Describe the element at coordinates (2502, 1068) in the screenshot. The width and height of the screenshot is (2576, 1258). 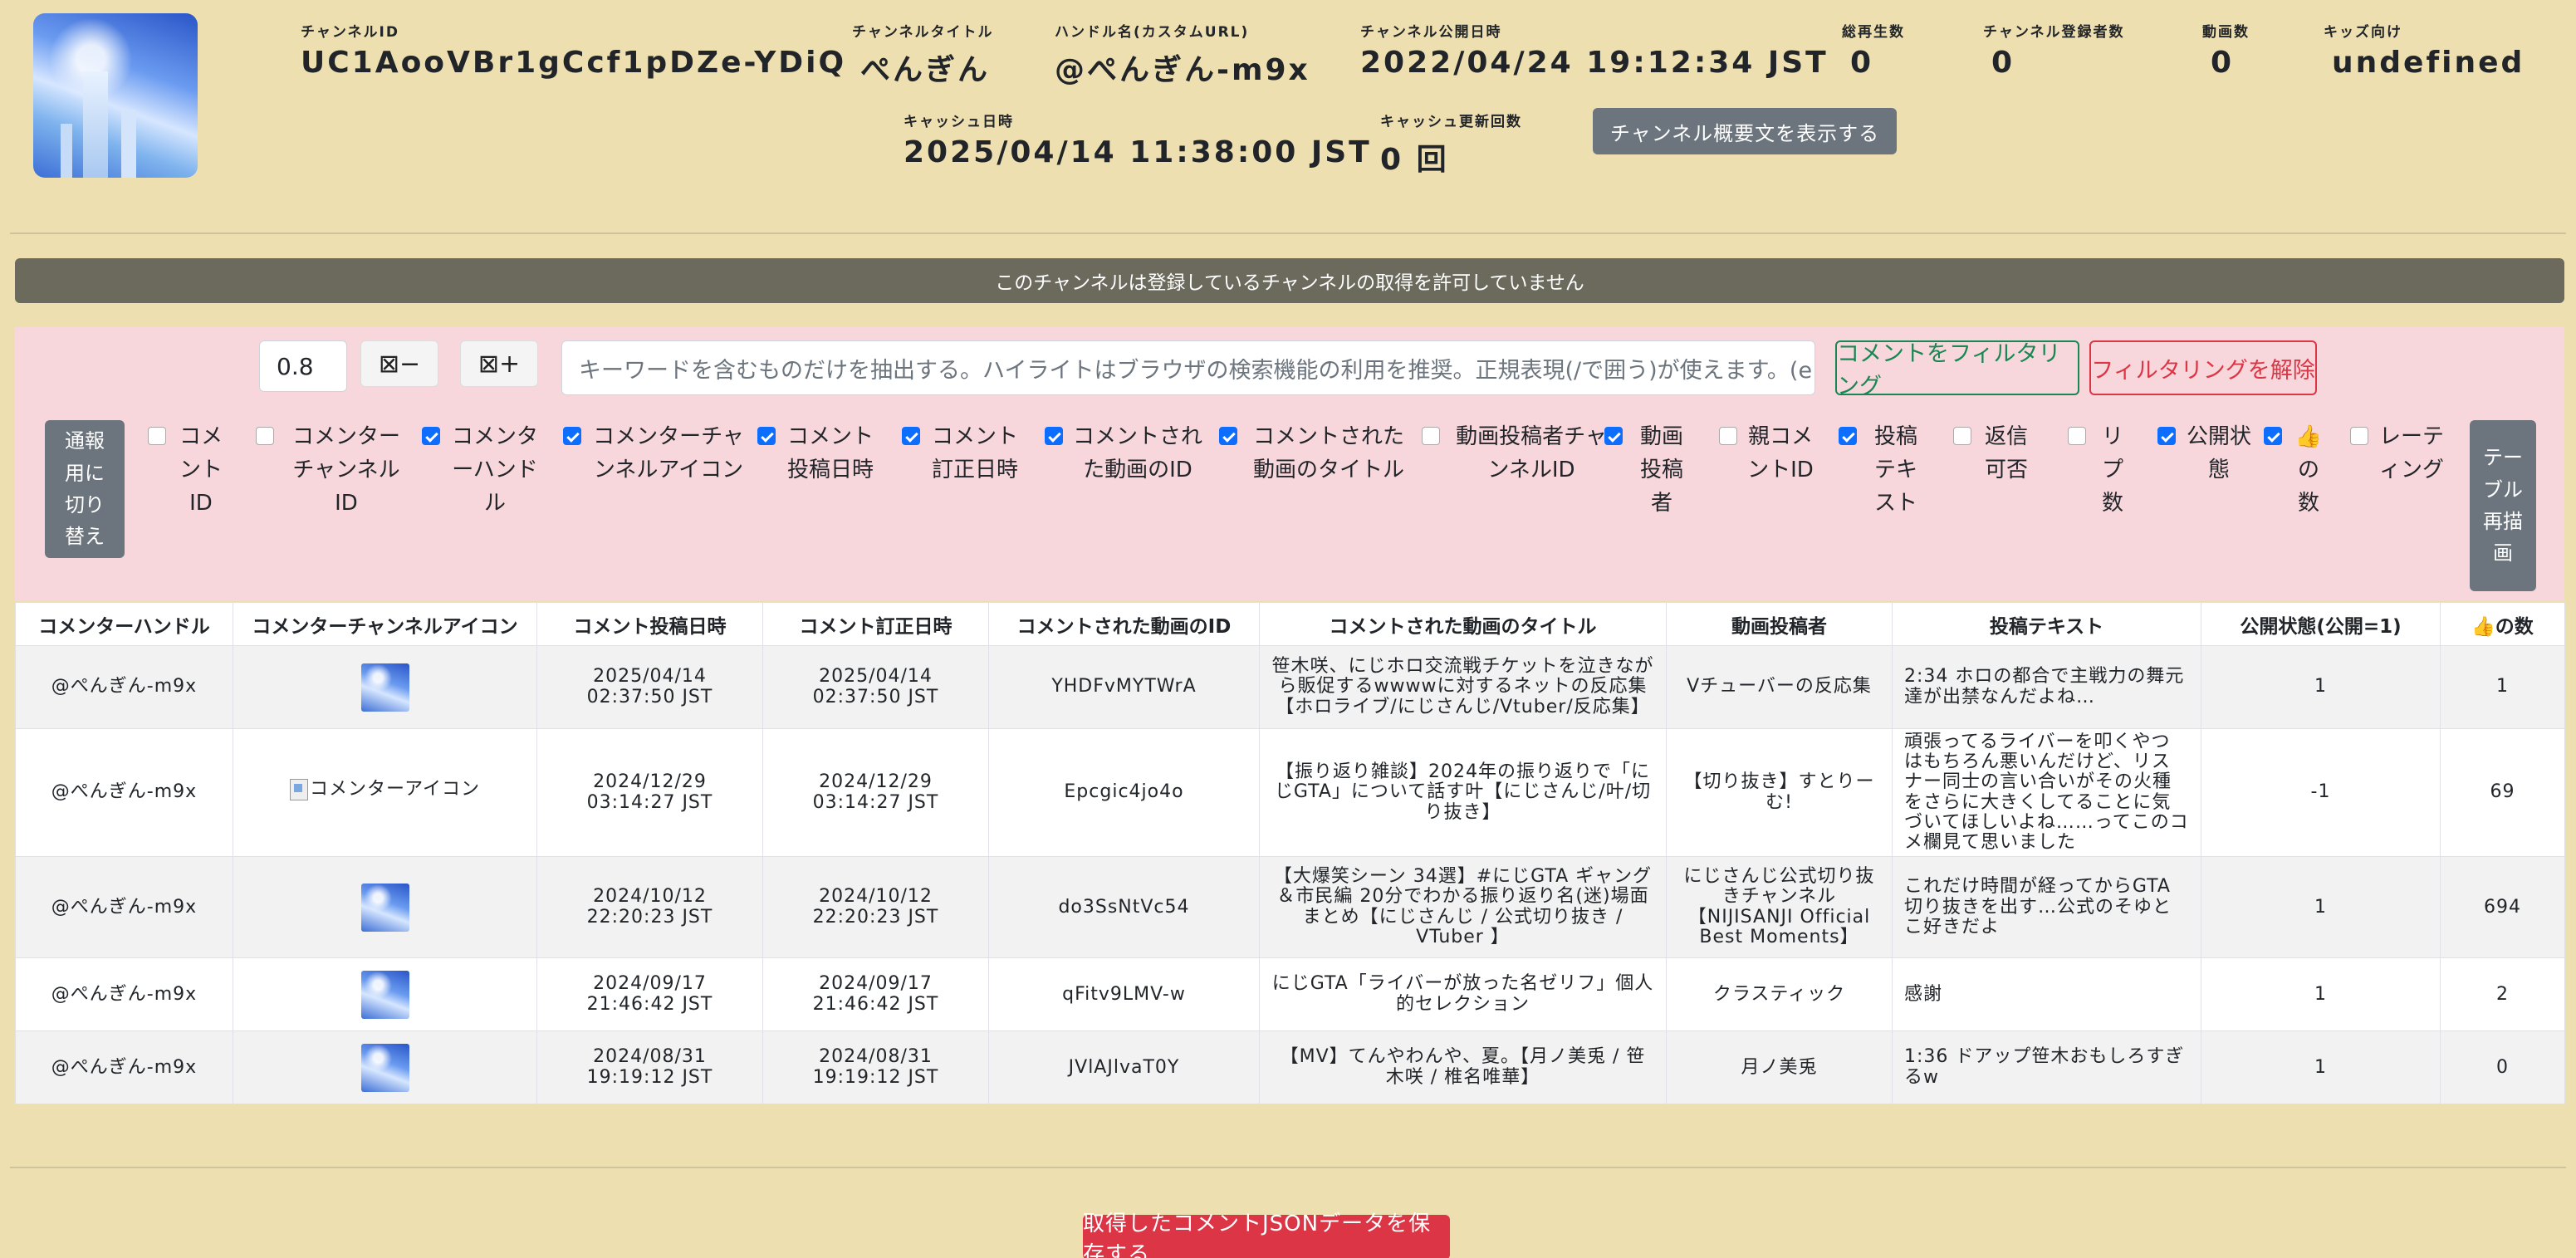
I see `cell-likes: 0` at that location.